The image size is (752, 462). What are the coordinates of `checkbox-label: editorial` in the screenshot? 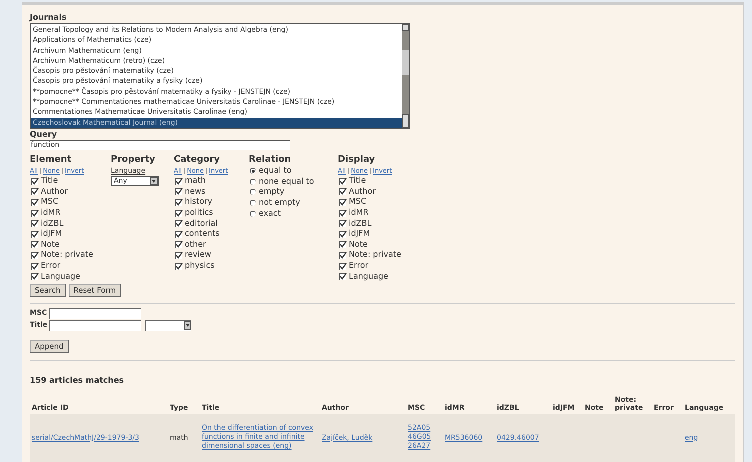 It's located at (201, 224).